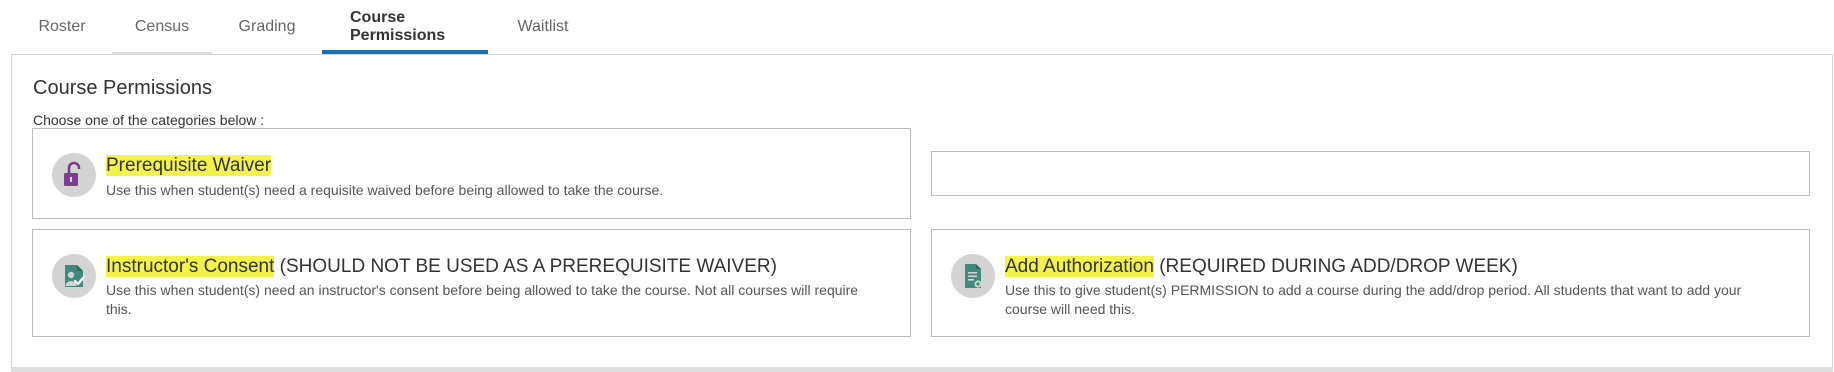 This screenshot has height=372, width=1834. I want to click on tab-label: Course Permissions, so click(398, 26).